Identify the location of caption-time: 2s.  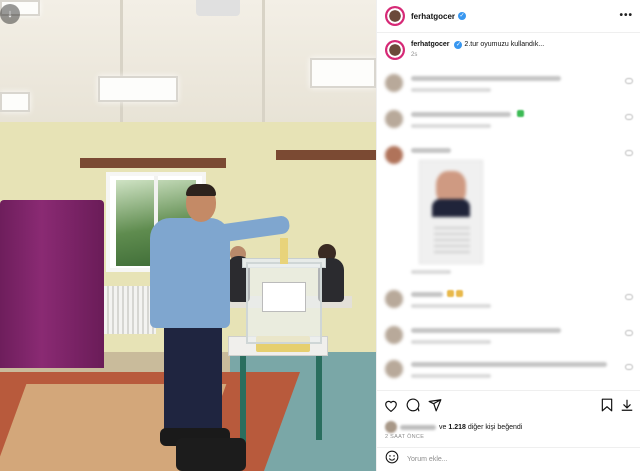
(414, 55).